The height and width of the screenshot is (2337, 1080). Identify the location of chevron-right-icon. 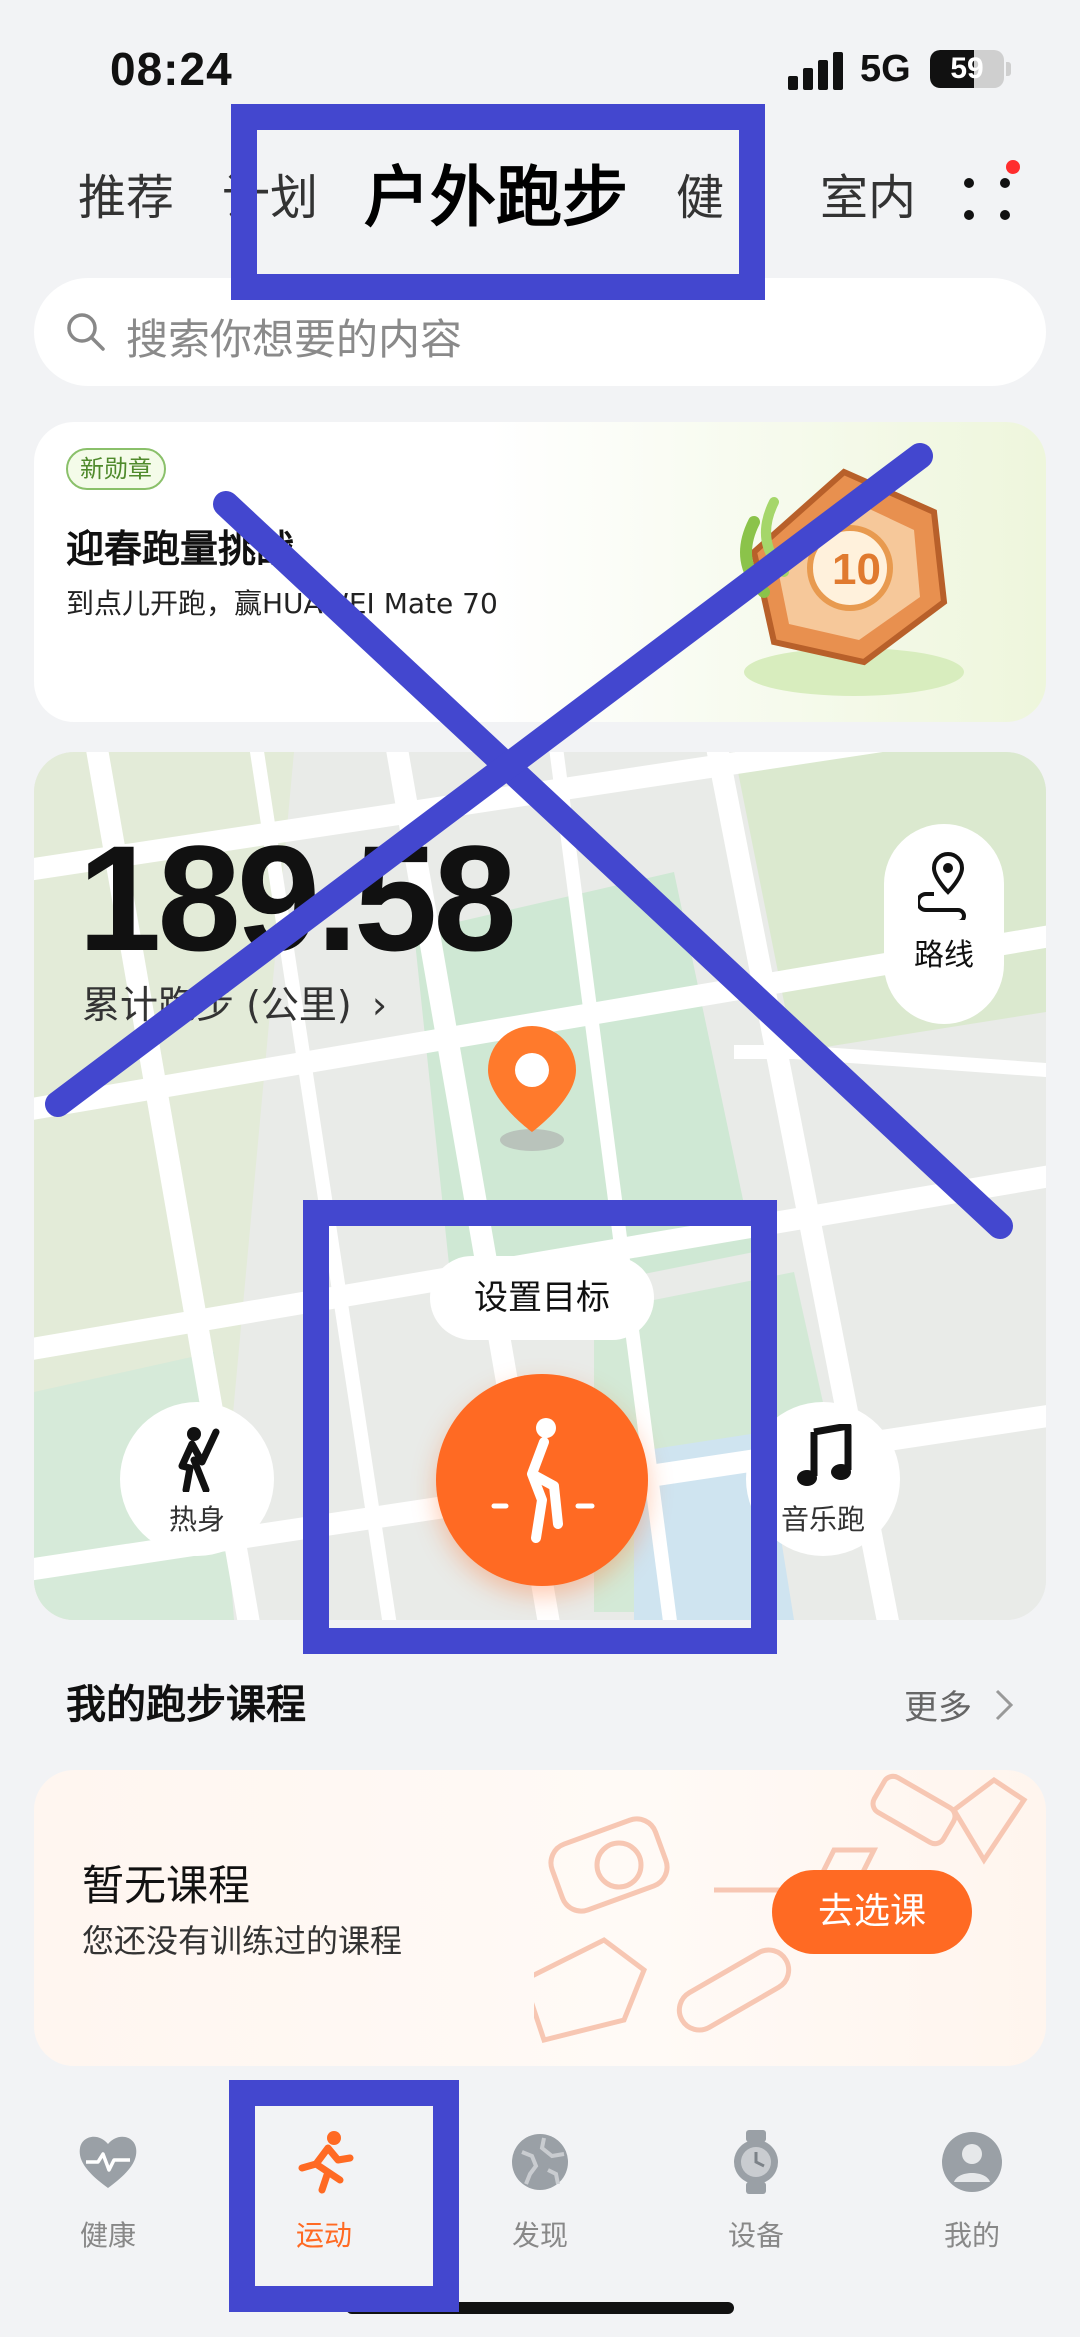
(1004, 1705).